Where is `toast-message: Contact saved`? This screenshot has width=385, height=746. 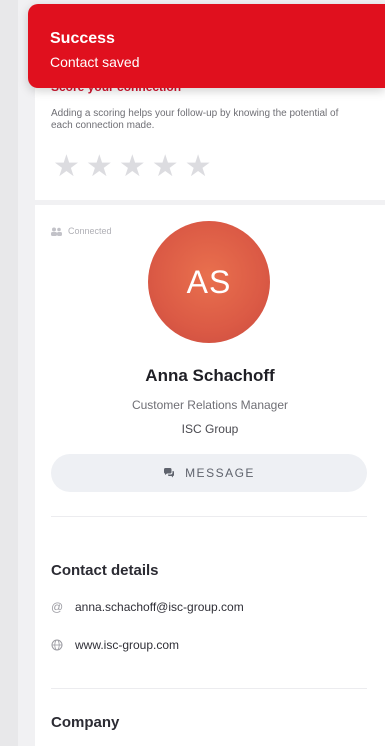
toast-message: Contact saved is located at coordinates (95, 62).